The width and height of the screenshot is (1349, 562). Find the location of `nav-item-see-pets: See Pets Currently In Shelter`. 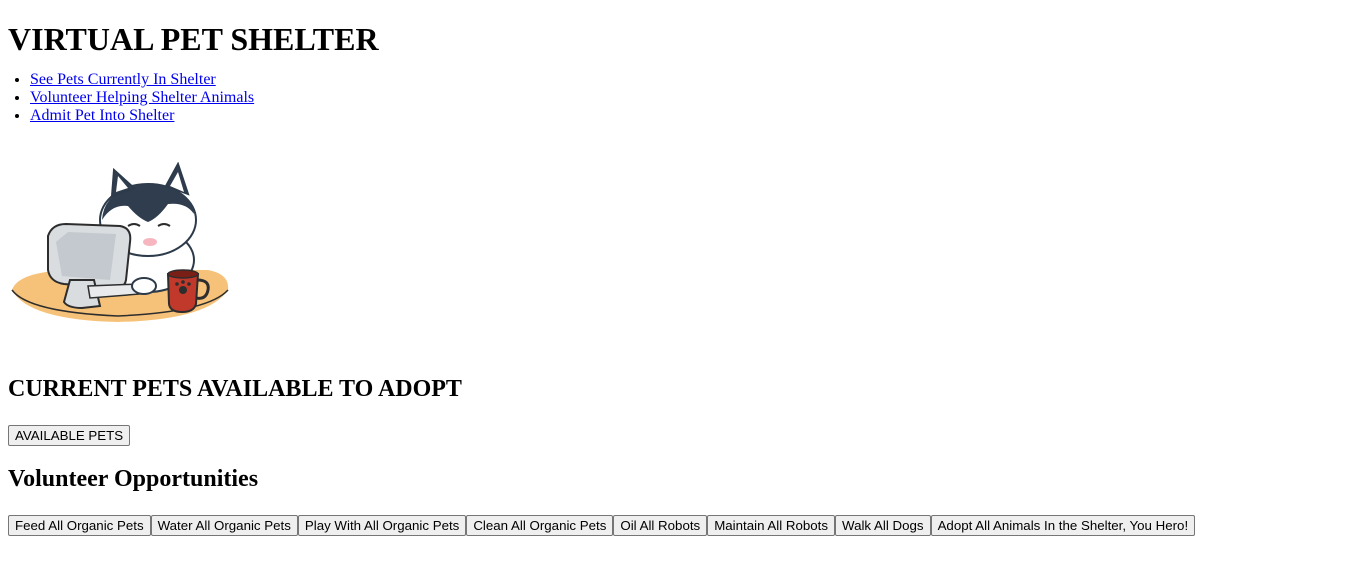

nav-item-see-pets: See Pets Currently In Shelter is located at coordinates (685, 80).